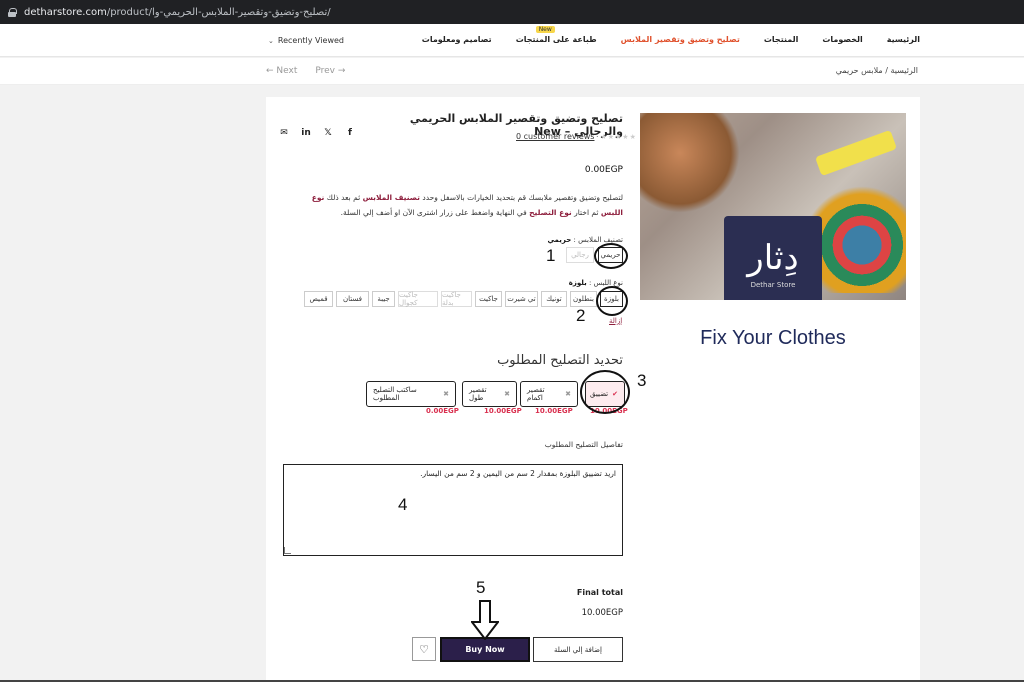 The width and height of the screenshot is (1024, 682). Describe the element at coordinates (403, 504) in the screenshot. I see `annotation-number-4: 4` at that location.